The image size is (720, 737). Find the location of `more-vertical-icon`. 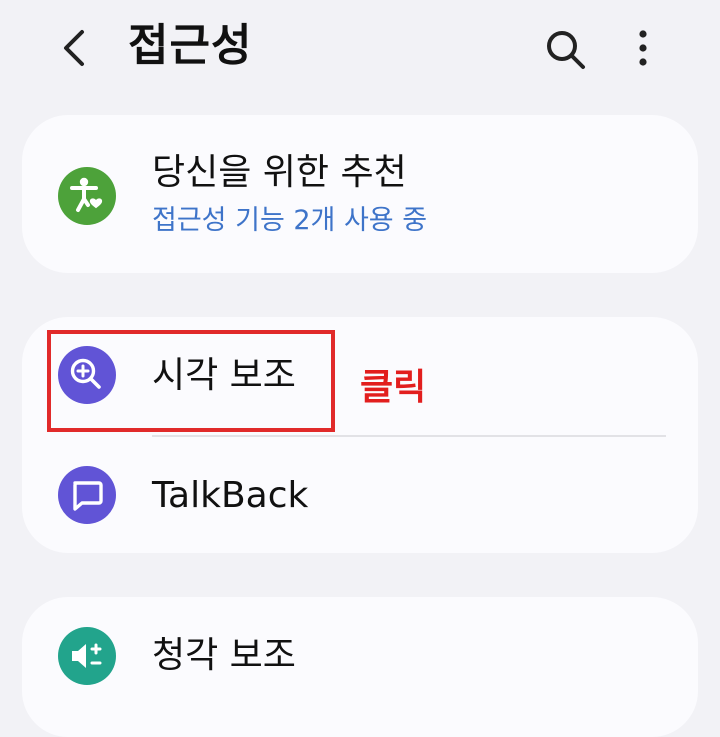

more-vertical-icon is located at coordinates (643, 48).